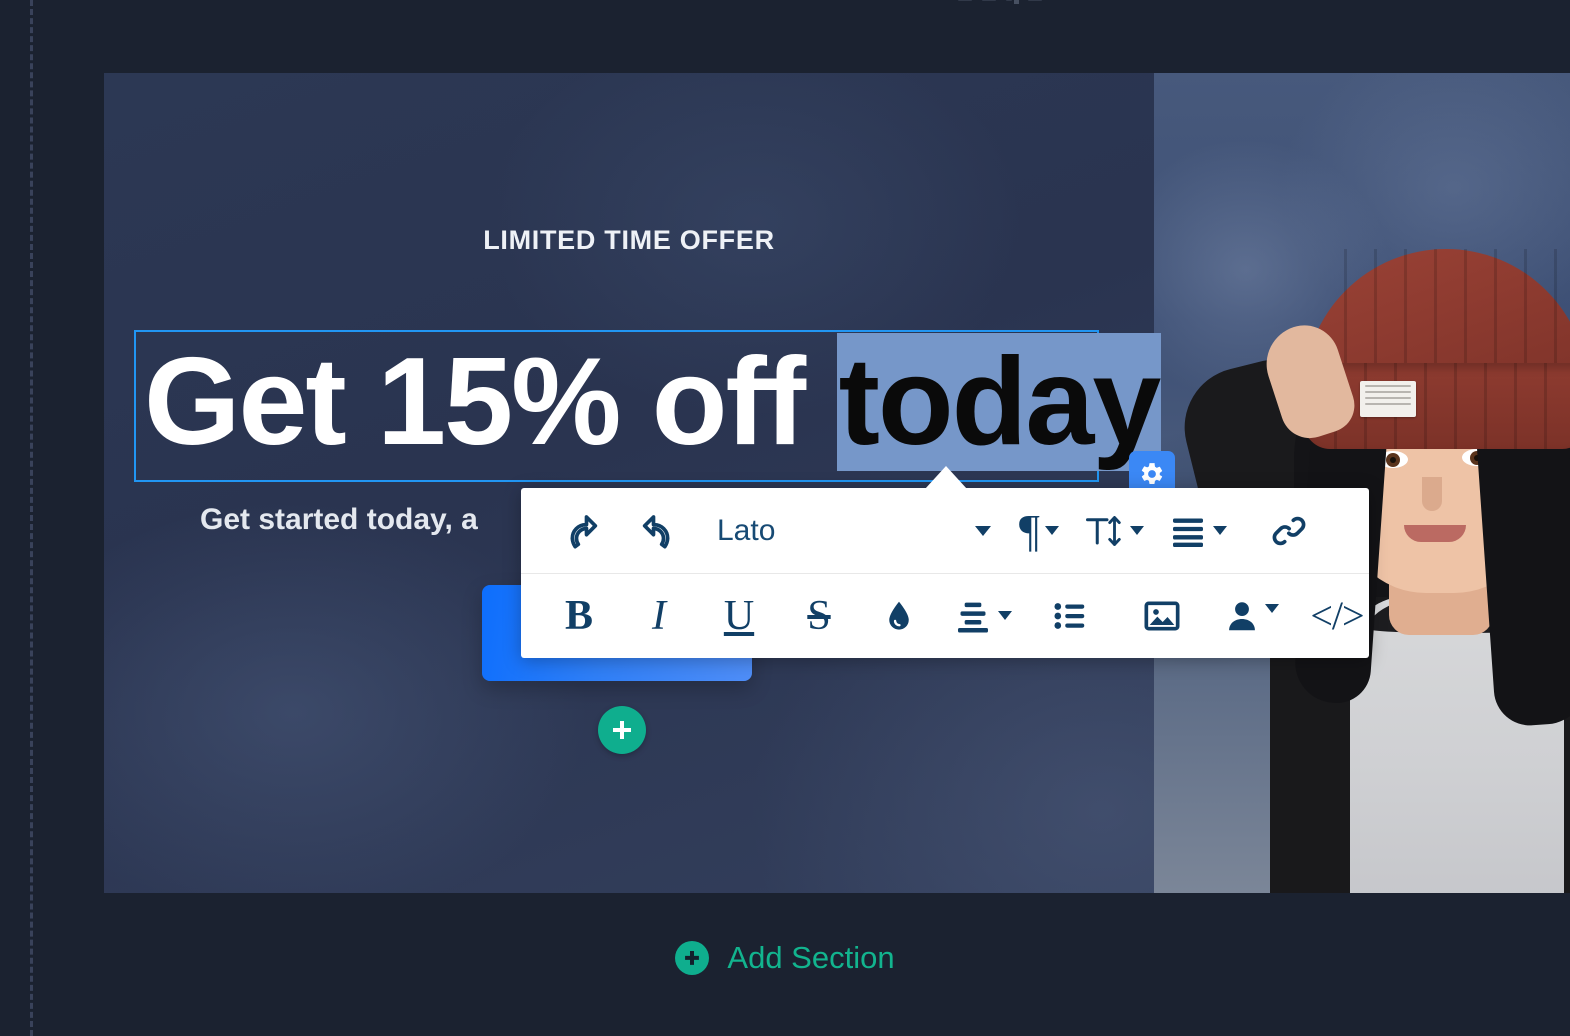 Image resolution: width=1570 pixels, height=1036 pixels. What do you see at coordinates (692, 958) in the screenshot?
I see `plus-circle-icon` at bounding box center [692, 958].